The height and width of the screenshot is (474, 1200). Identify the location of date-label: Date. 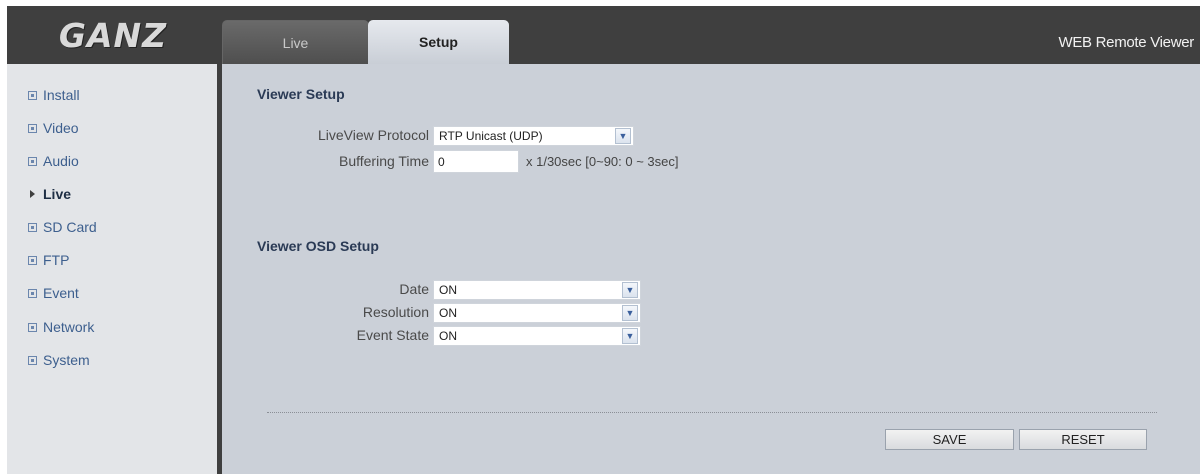
(414, 289).